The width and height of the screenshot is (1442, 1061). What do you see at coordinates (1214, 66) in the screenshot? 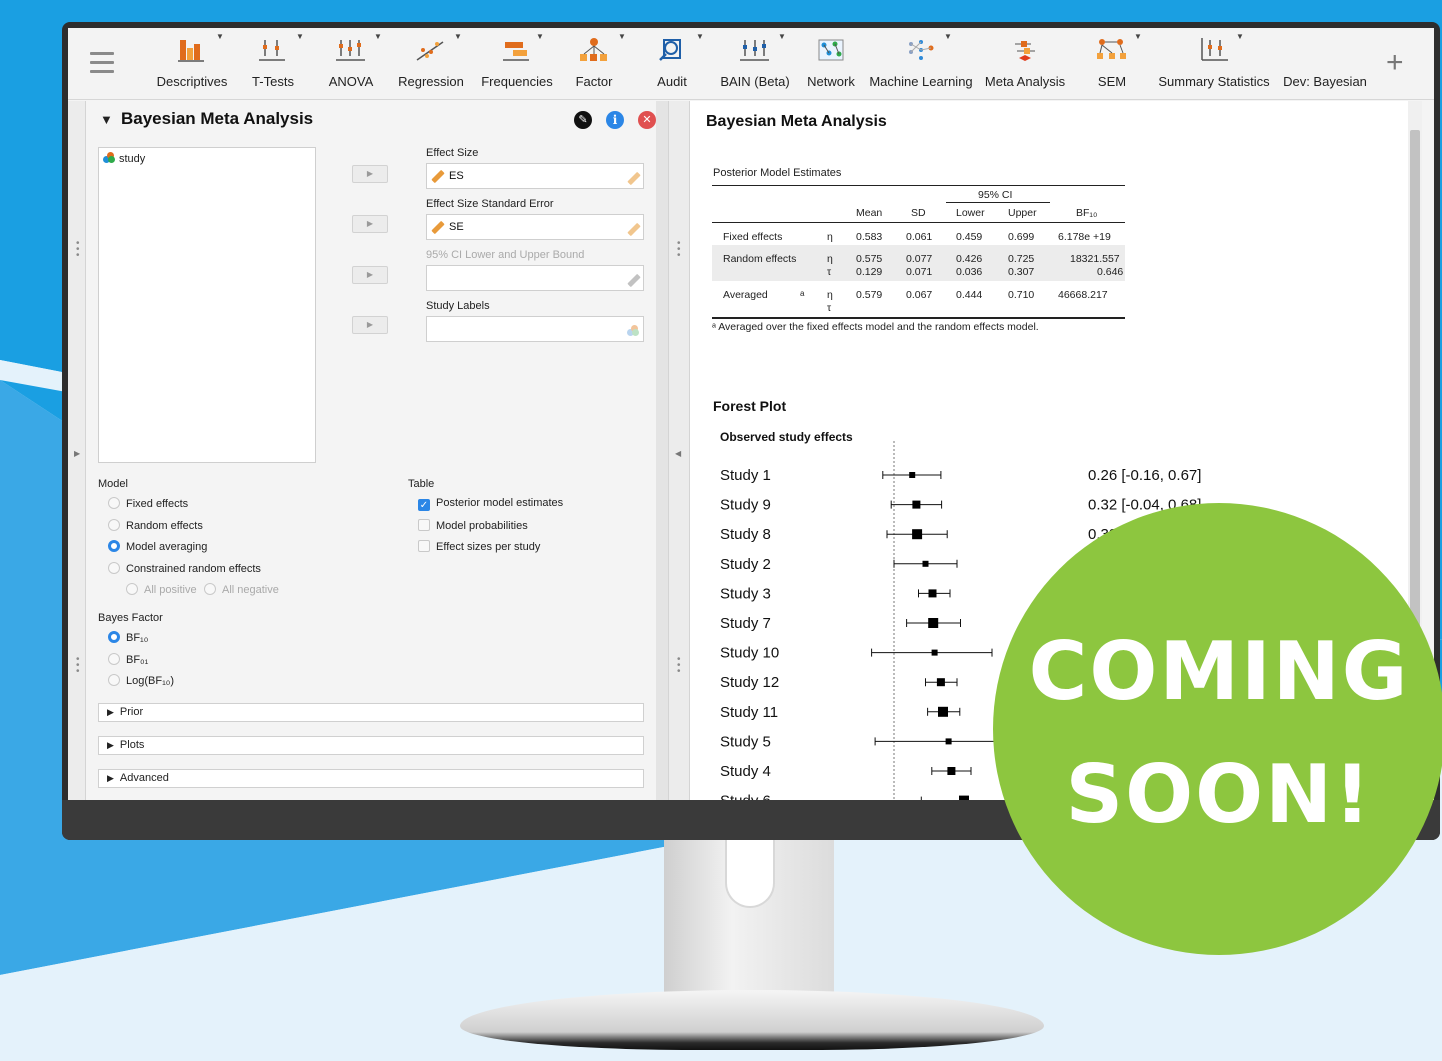
I see `ribbon-summary-statistics: Summary Statistics` at bounding box center [1214, 66].